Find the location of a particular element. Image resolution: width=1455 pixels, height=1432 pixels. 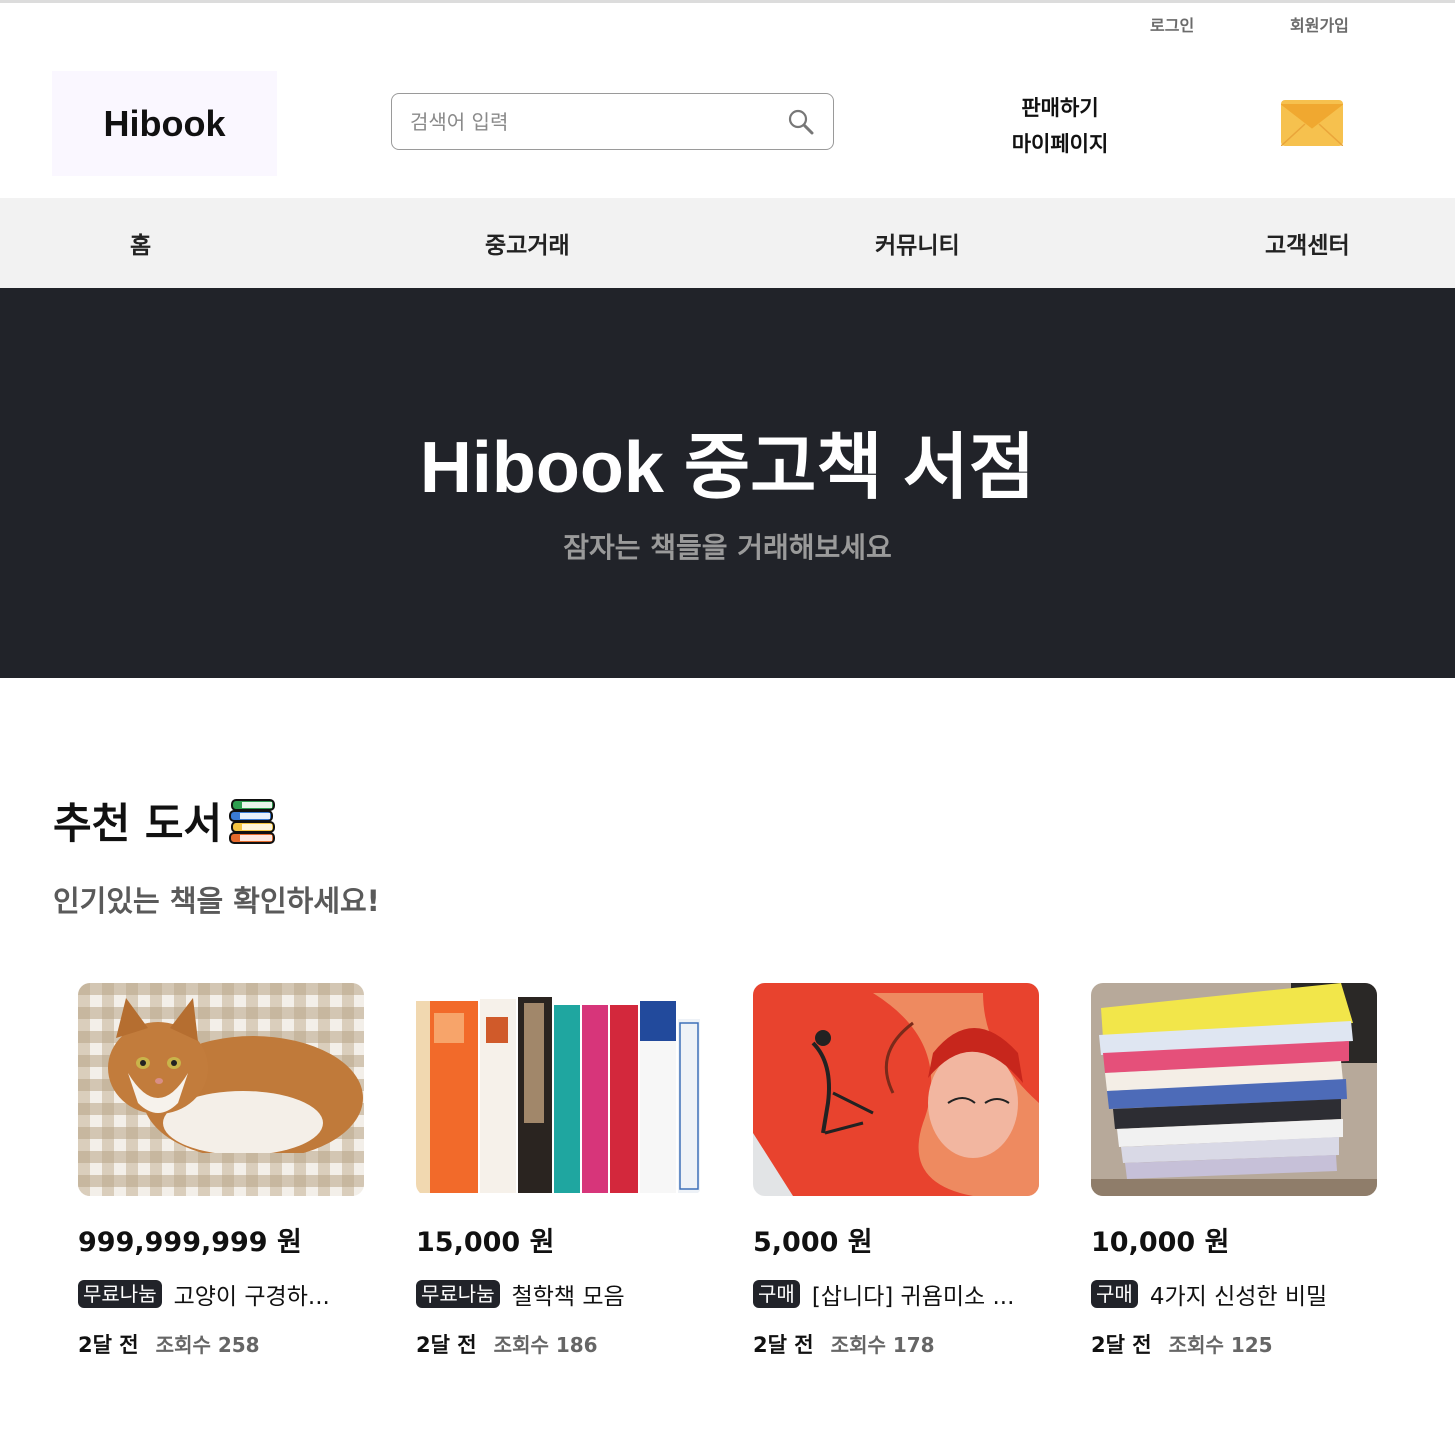

nav-community: 커뮤니티 is located at coordinates (917, 243).